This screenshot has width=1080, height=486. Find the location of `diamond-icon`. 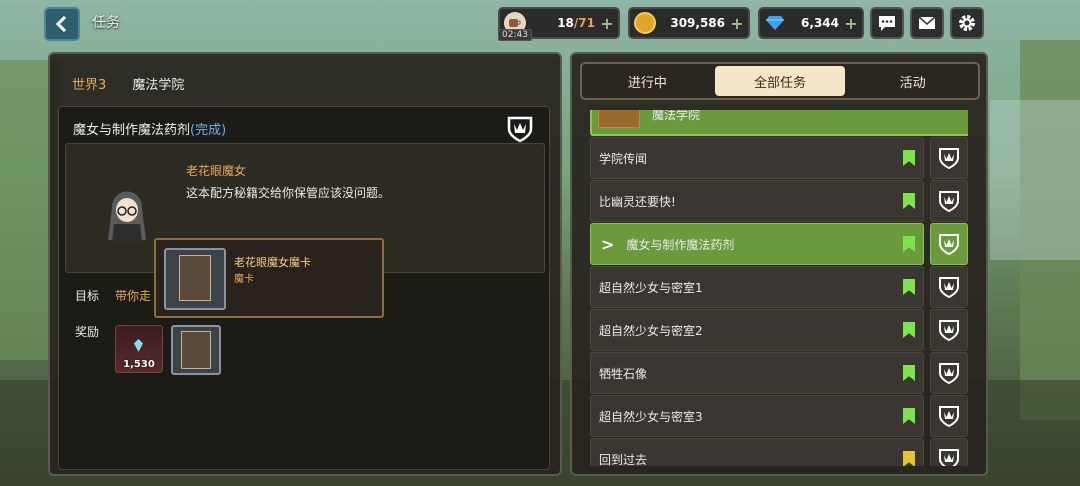

diamond-icon is located at coordinates (775, 23).